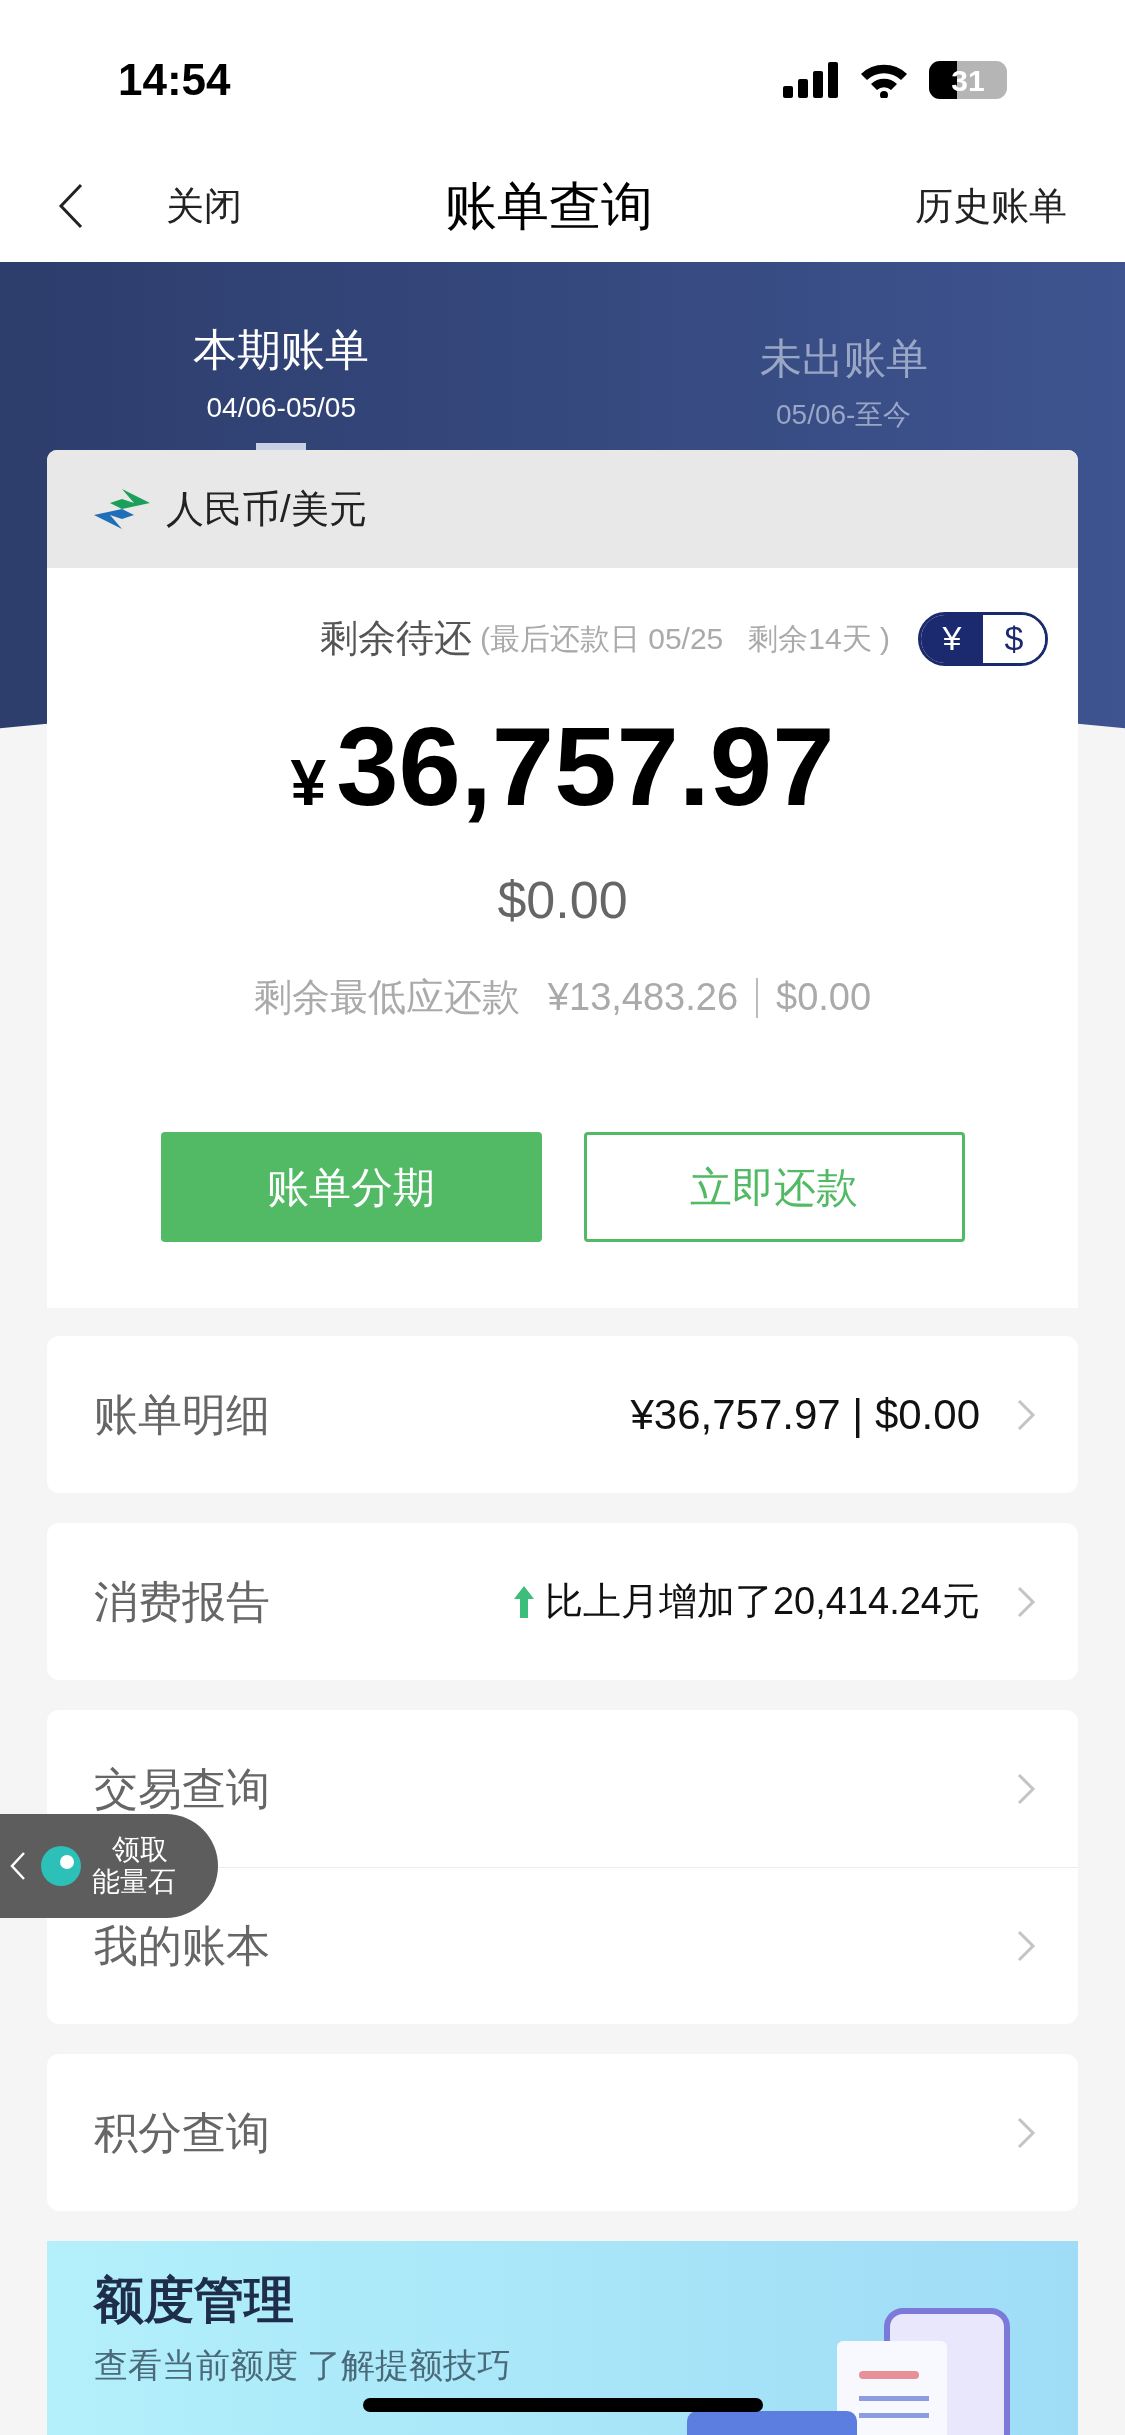 This screenshot has height=2435, width=1125. I want to click on up-arrow-icon, so click(523, 1601).